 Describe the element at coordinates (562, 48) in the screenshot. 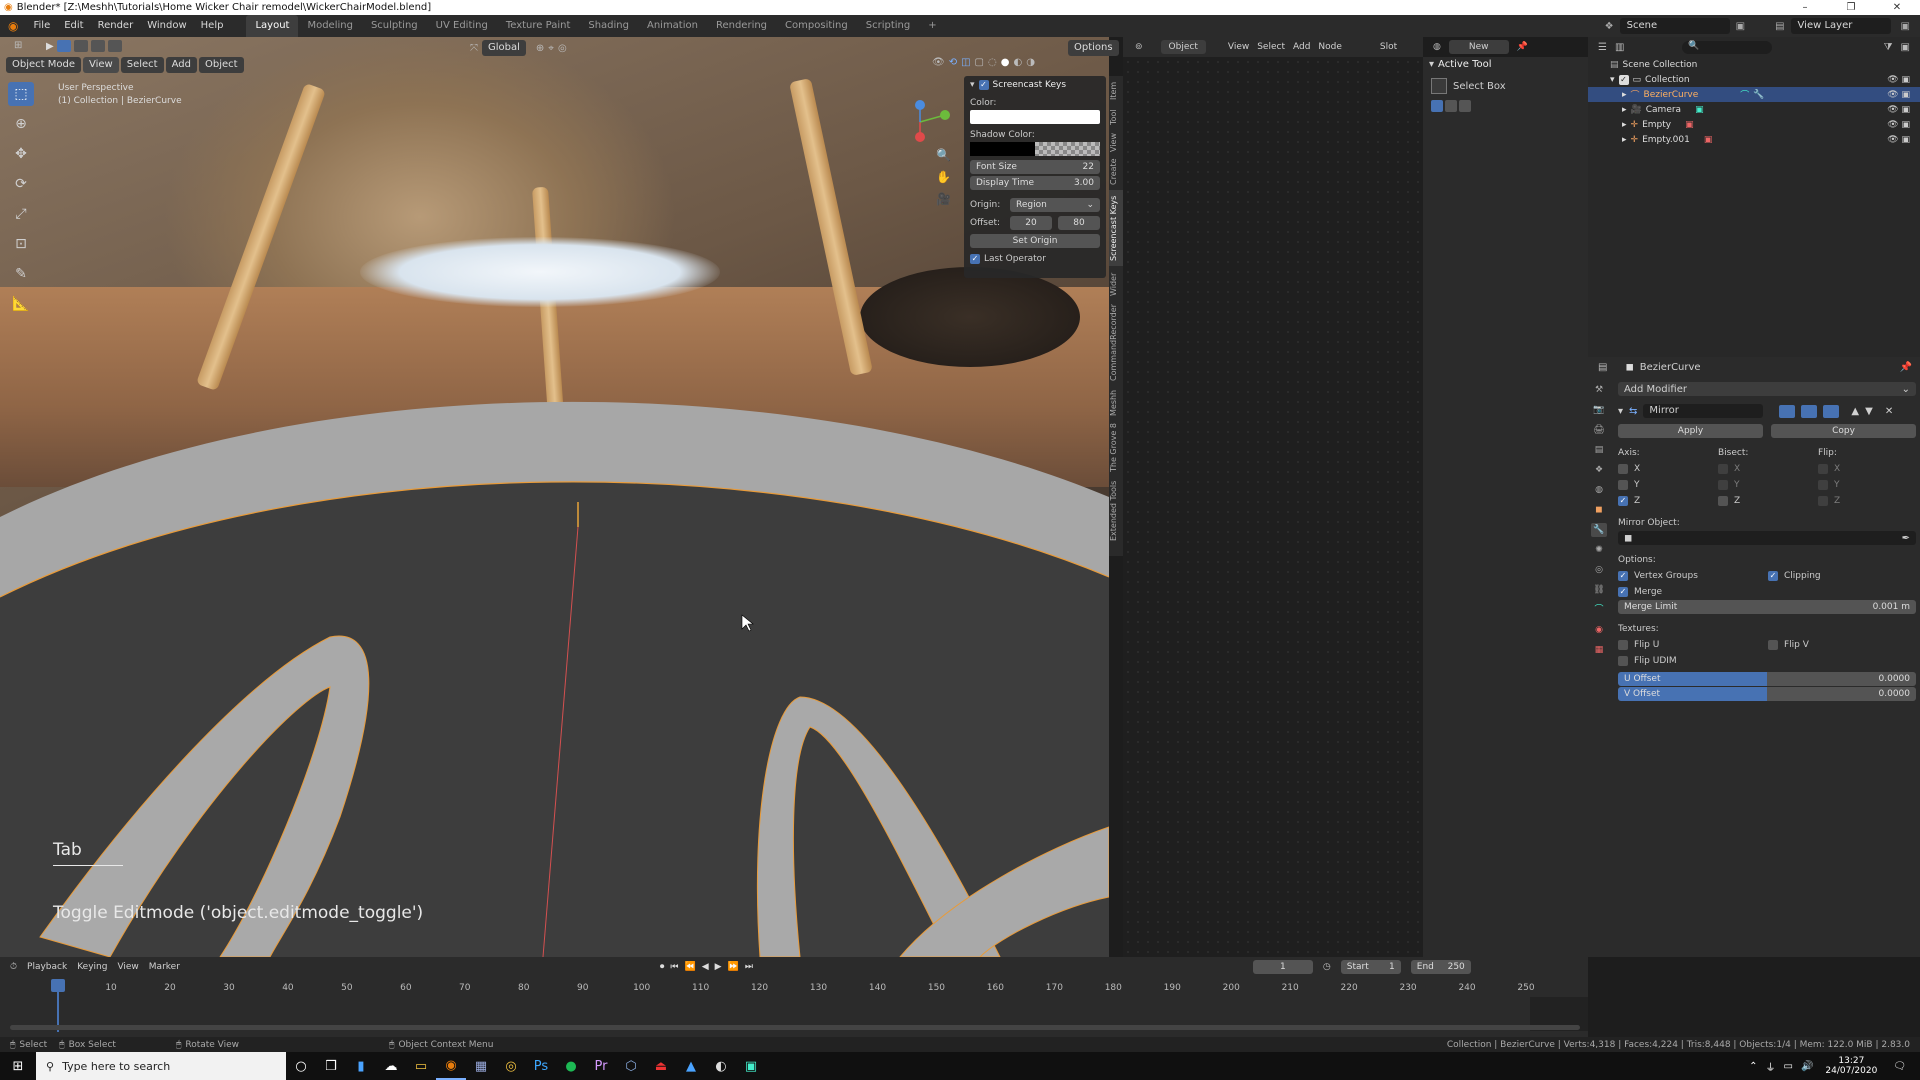

I see `proportional-edit-icon: ◎` at that location.